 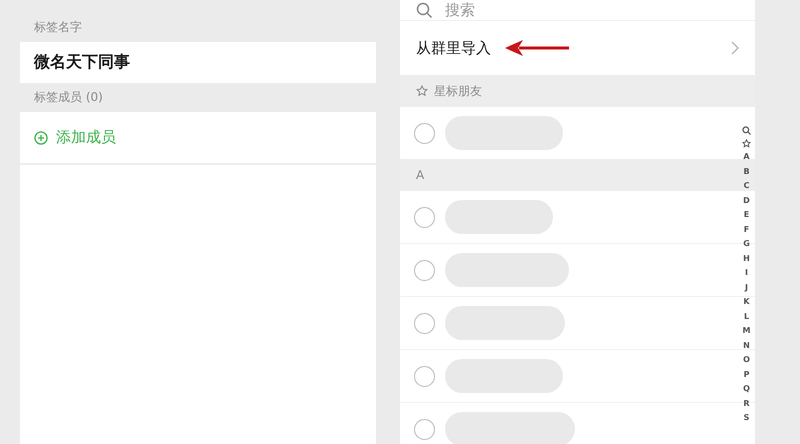 I want to click on tag-name-label: 标签名字, so click(x=58, y=27).